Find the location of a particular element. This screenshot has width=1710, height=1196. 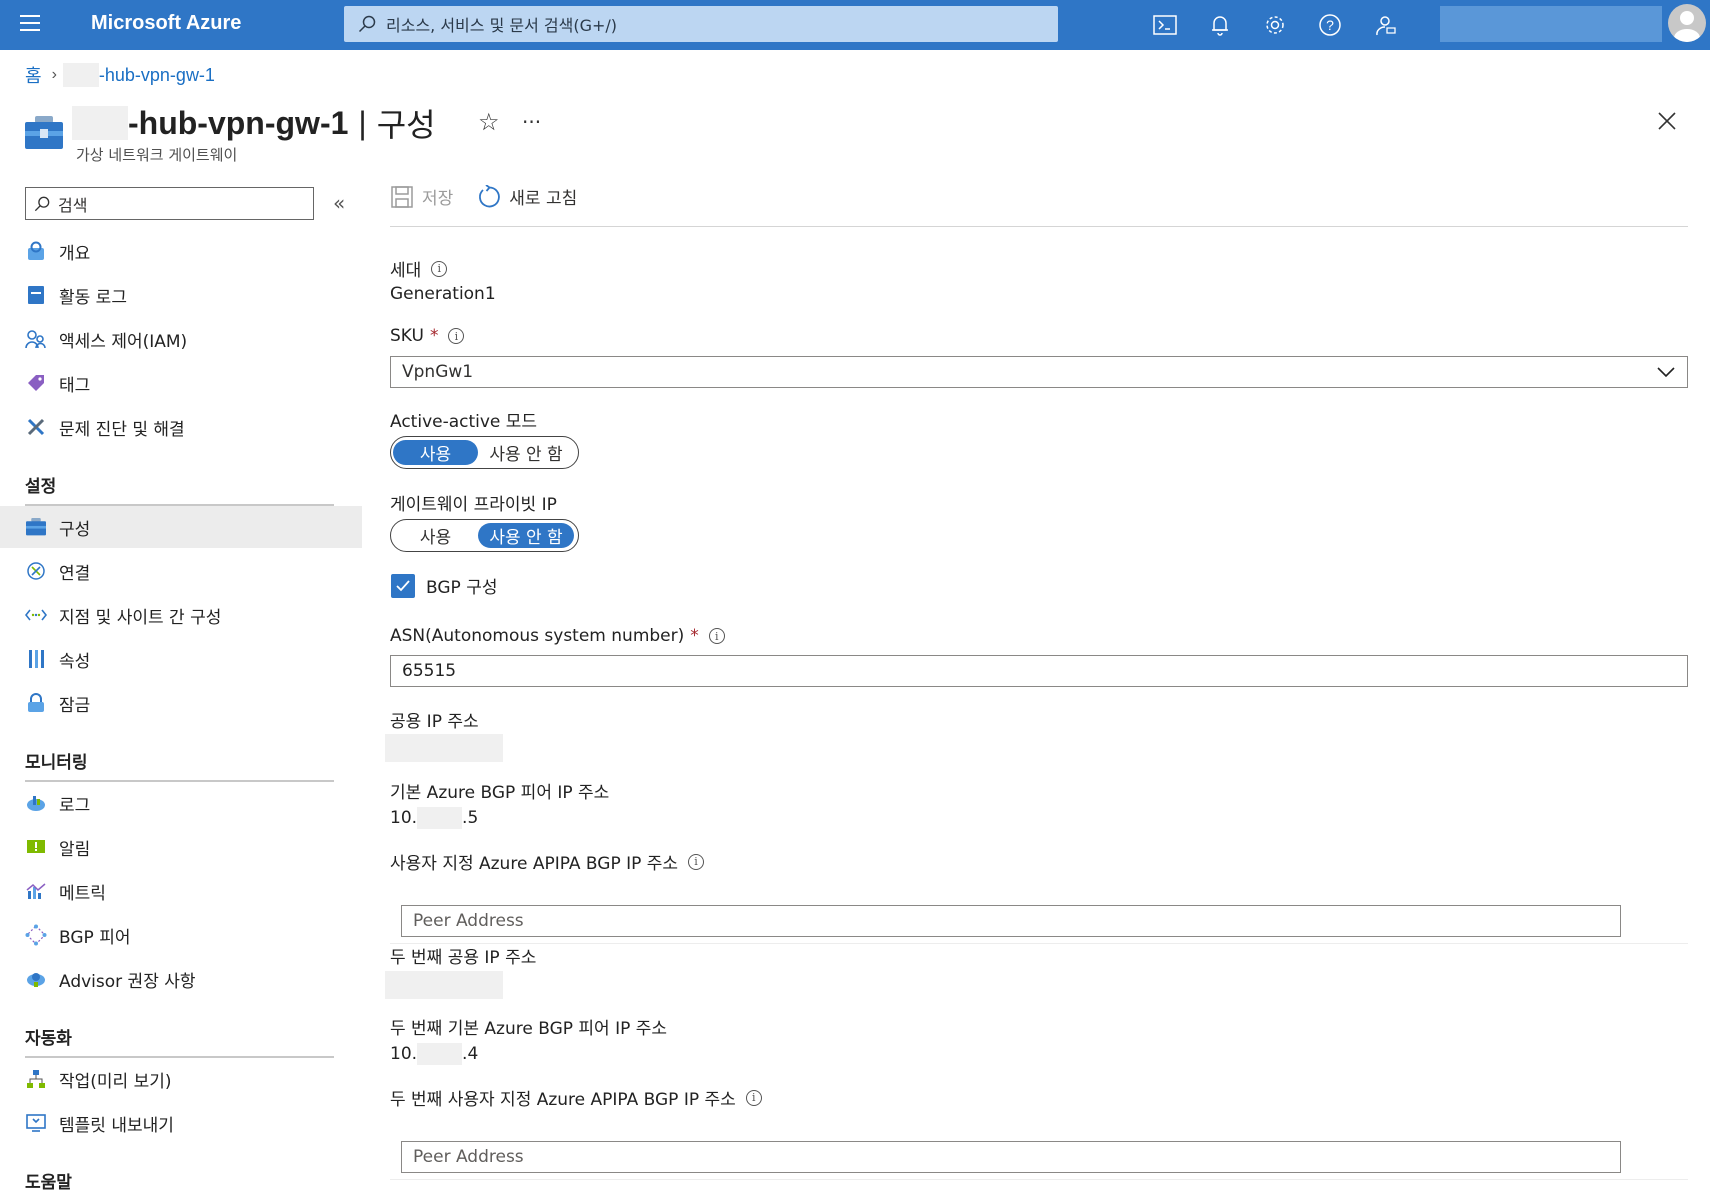

bgp-checkbox-label: BGP 구성 is located at coordinates (461, 585).